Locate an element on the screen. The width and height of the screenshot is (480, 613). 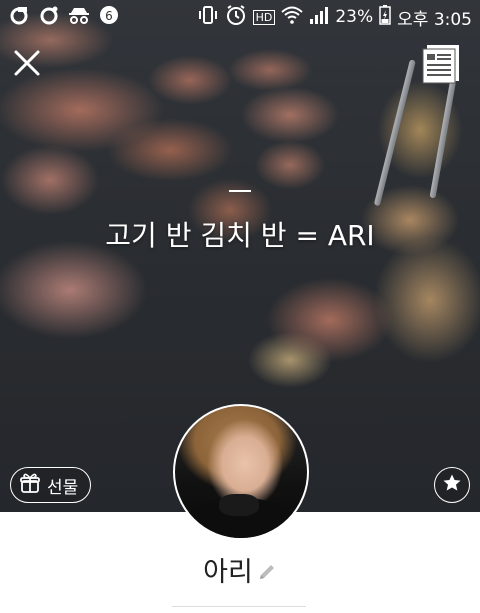
svg-text: 6 is located at coordinates (109, 16).